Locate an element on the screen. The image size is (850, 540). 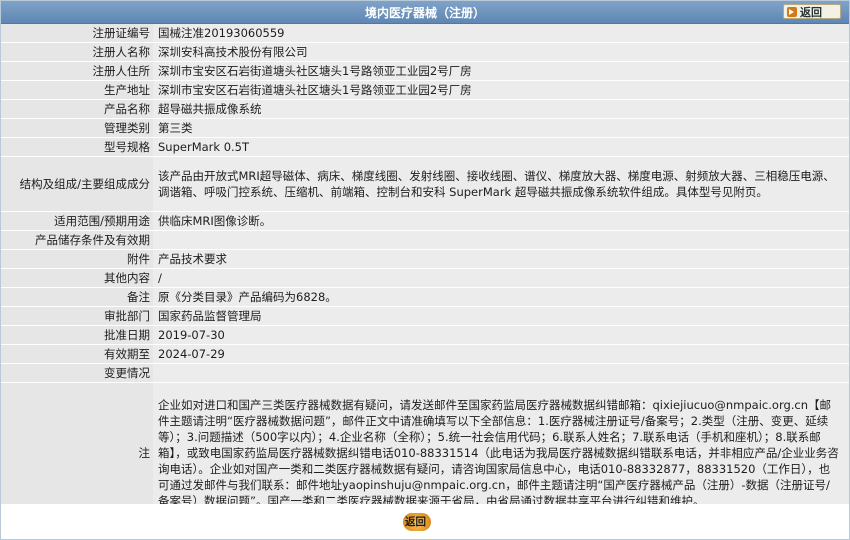
label-approval-date: 批准日期 is located at coordinates (77, 335).